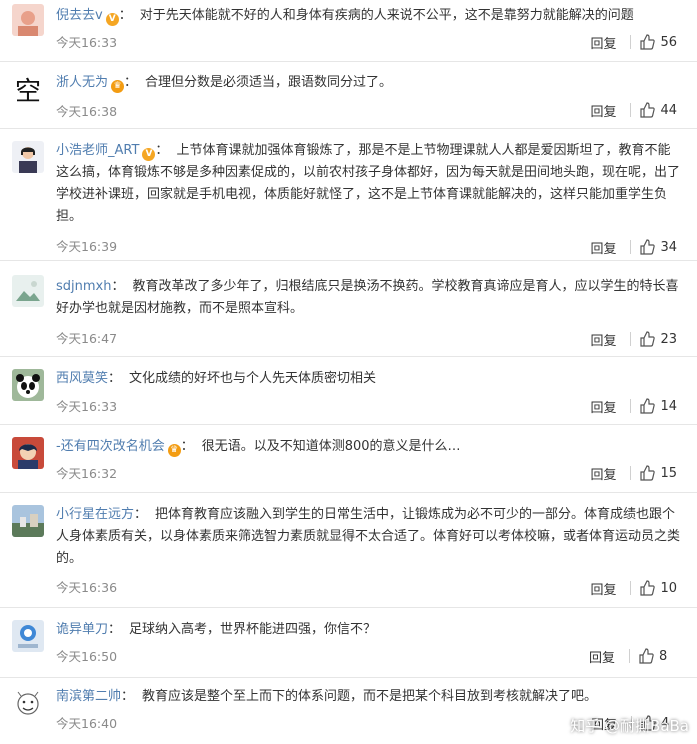 This screenshot has width=697, height=744. I want to click on watermark: 知乎 @耐撕BaBa, so click(629, 726).